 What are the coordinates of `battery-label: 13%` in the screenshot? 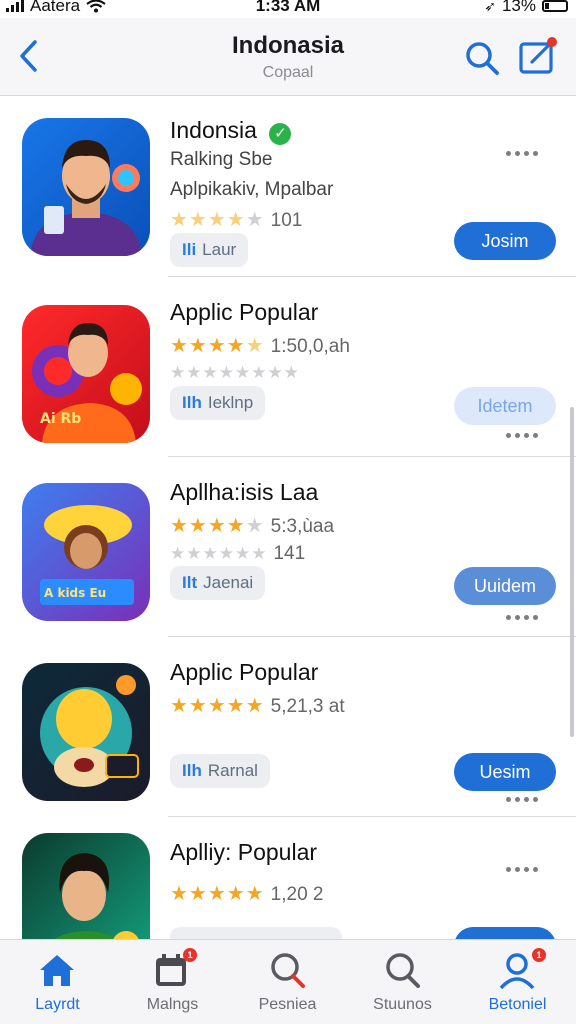 It's located at (518, 7).